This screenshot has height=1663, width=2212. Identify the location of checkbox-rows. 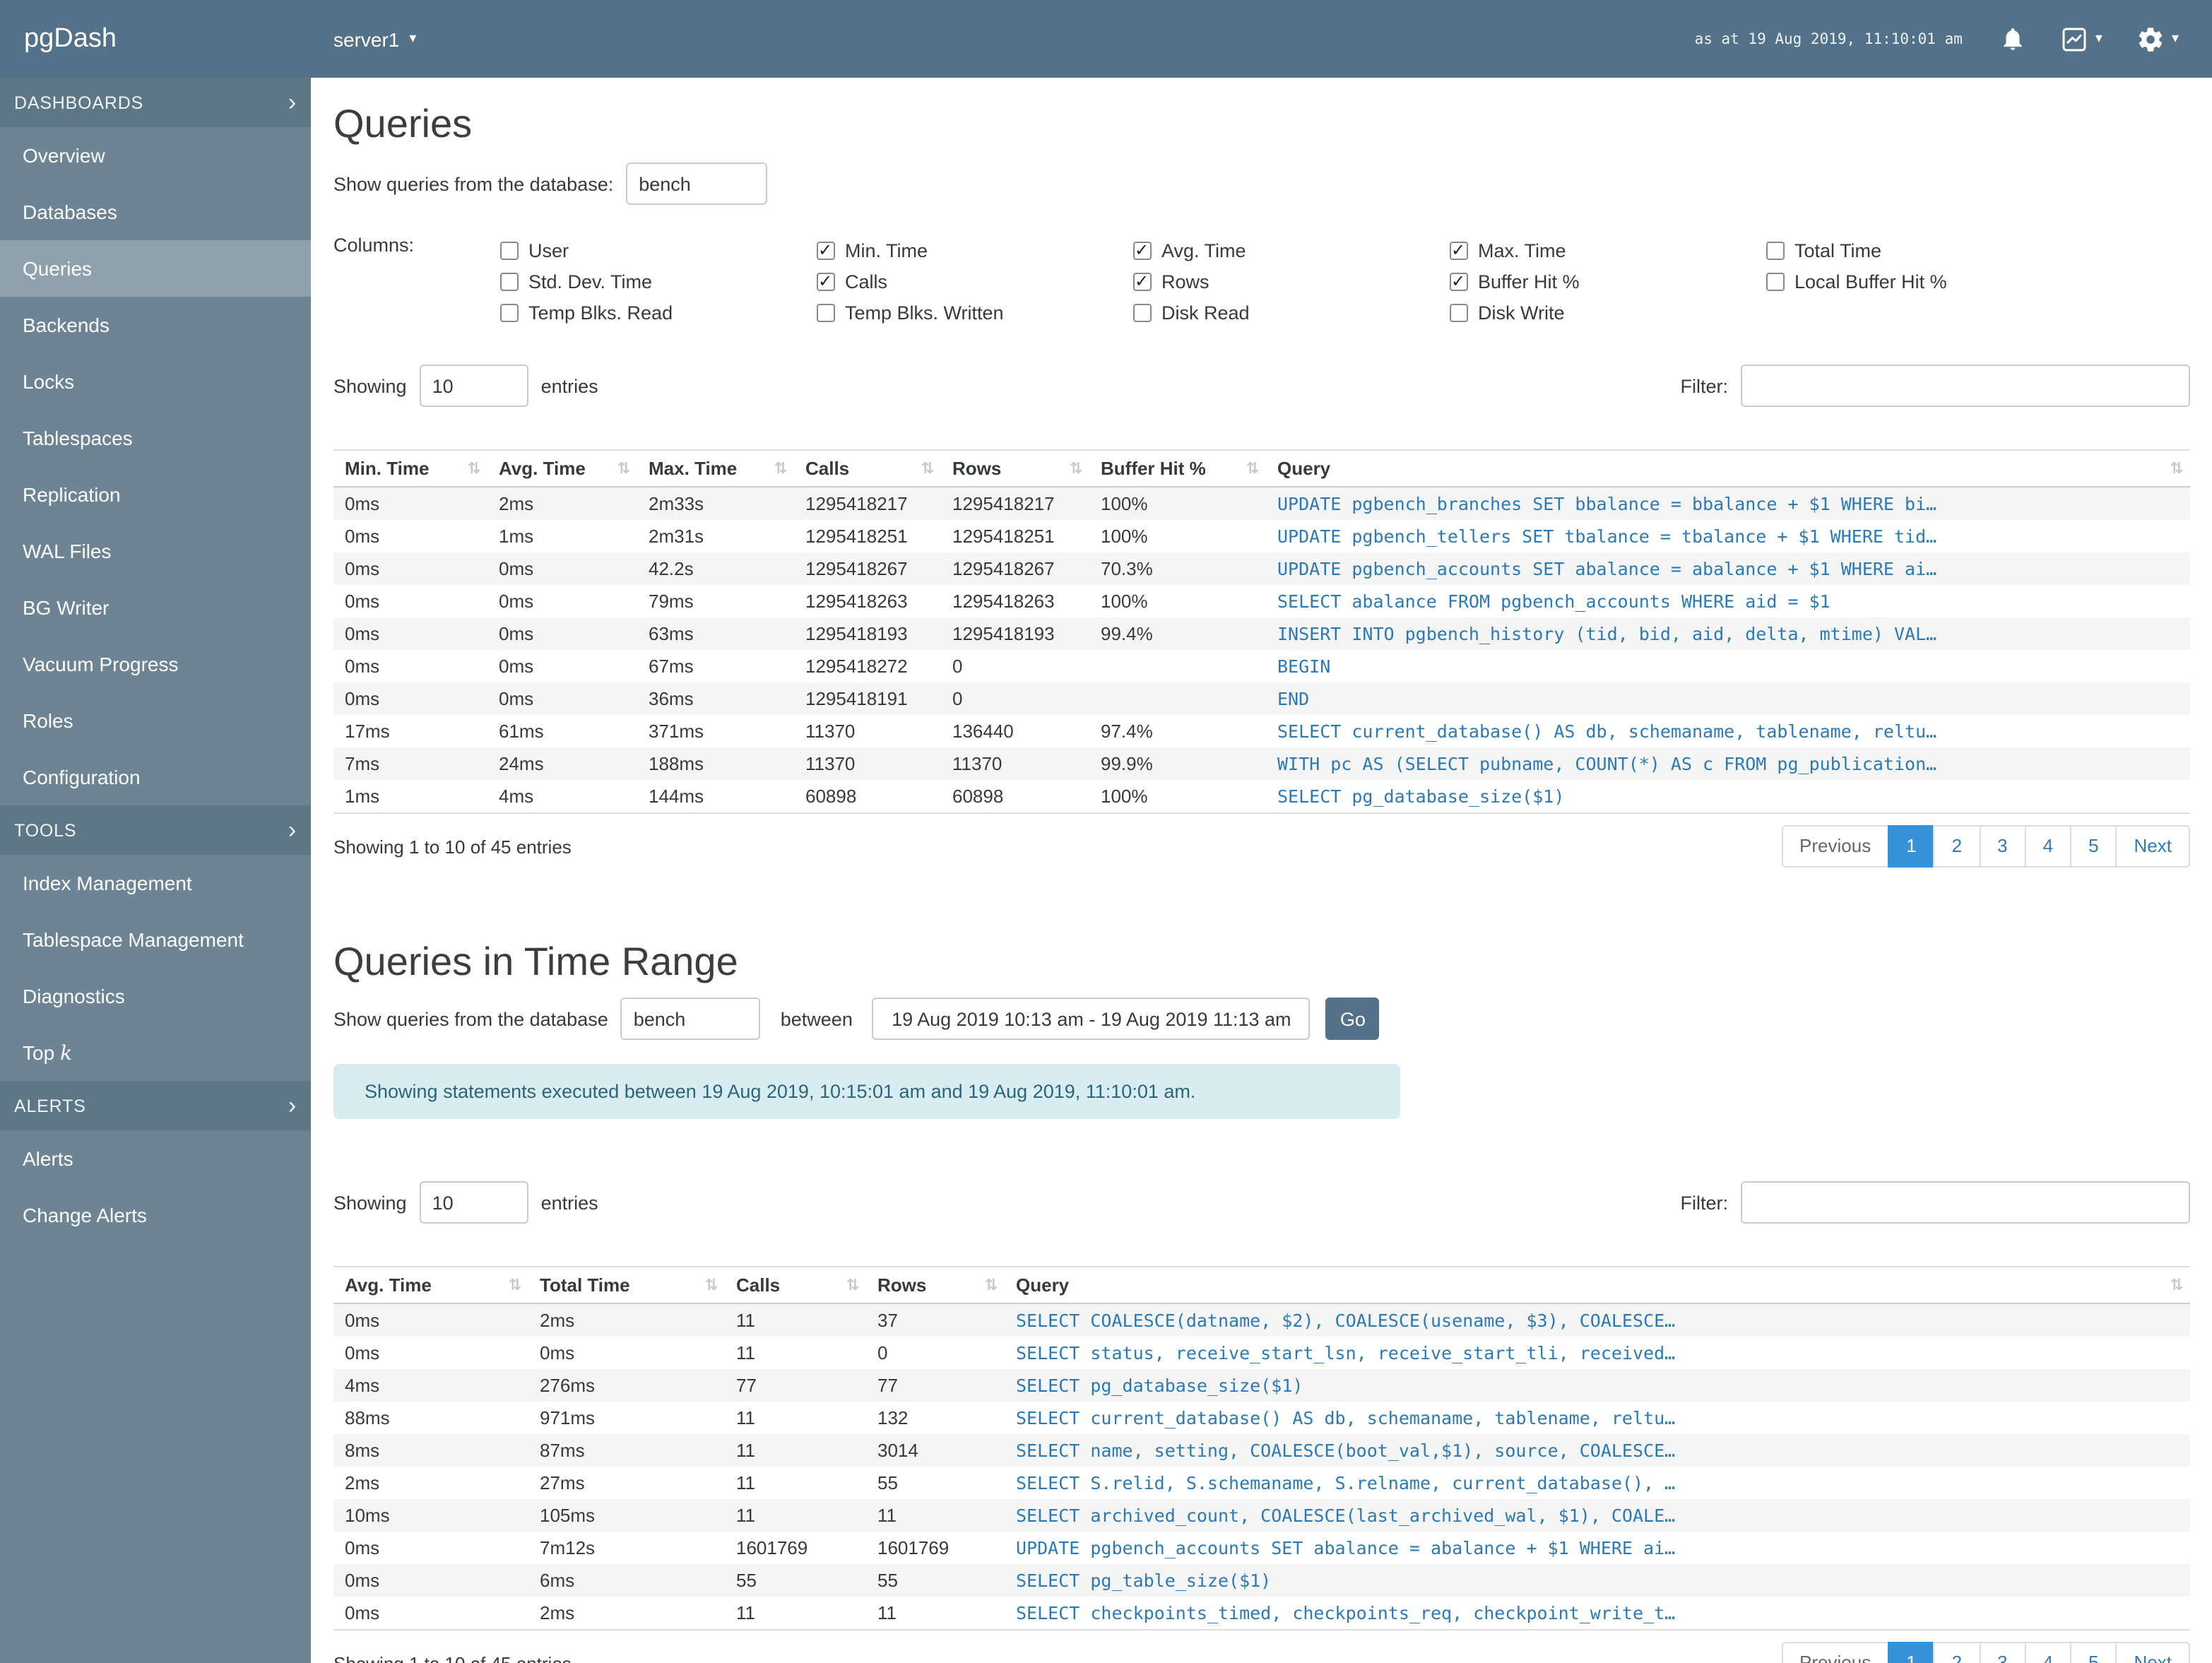
(1142, 281).